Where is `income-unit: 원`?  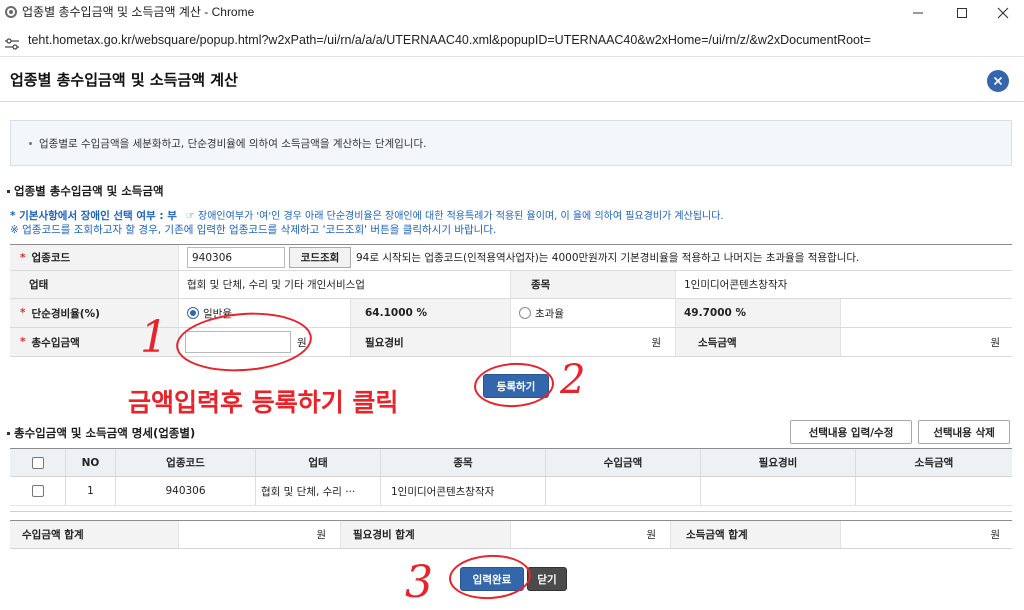
income-unit: 원 is located at coordinates (995, 342).